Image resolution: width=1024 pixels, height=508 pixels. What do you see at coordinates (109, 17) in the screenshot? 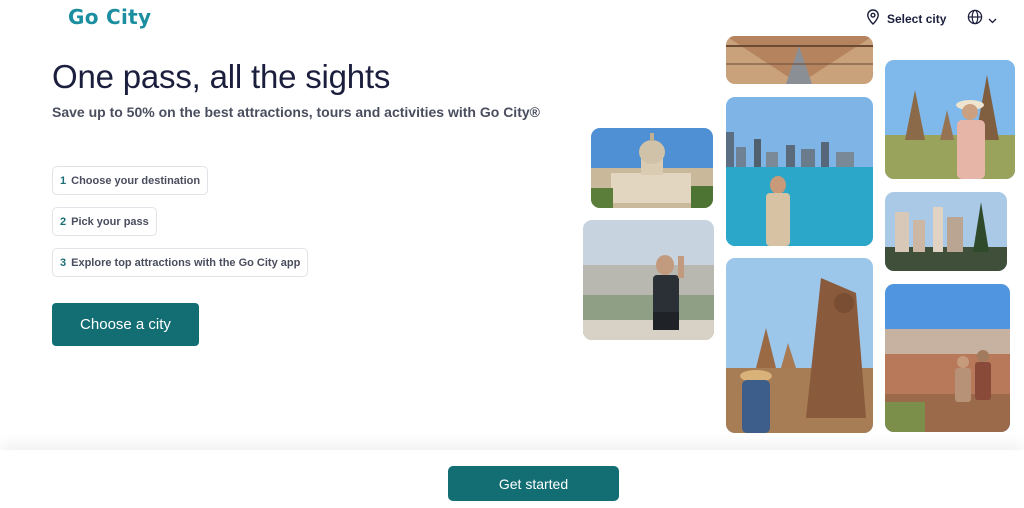
I see `go-city-logo: Go City` at bounding box center [109, 17].